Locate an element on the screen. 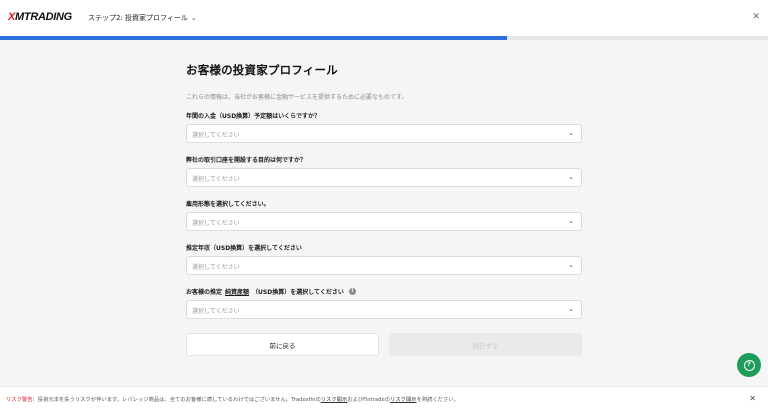 The width and height of the screenshot is (768, 411). question-label-income: 推定年収（USD換算）を選択してください is located at coordinates (244, 248).